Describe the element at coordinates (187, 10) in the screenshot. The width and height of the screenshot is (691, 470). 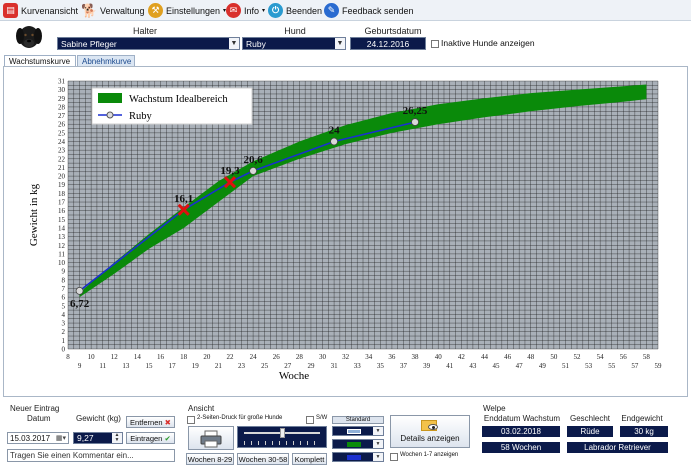
I see `toolbar-einstellungen: ⚒ Einstellungen ▾` at that location.